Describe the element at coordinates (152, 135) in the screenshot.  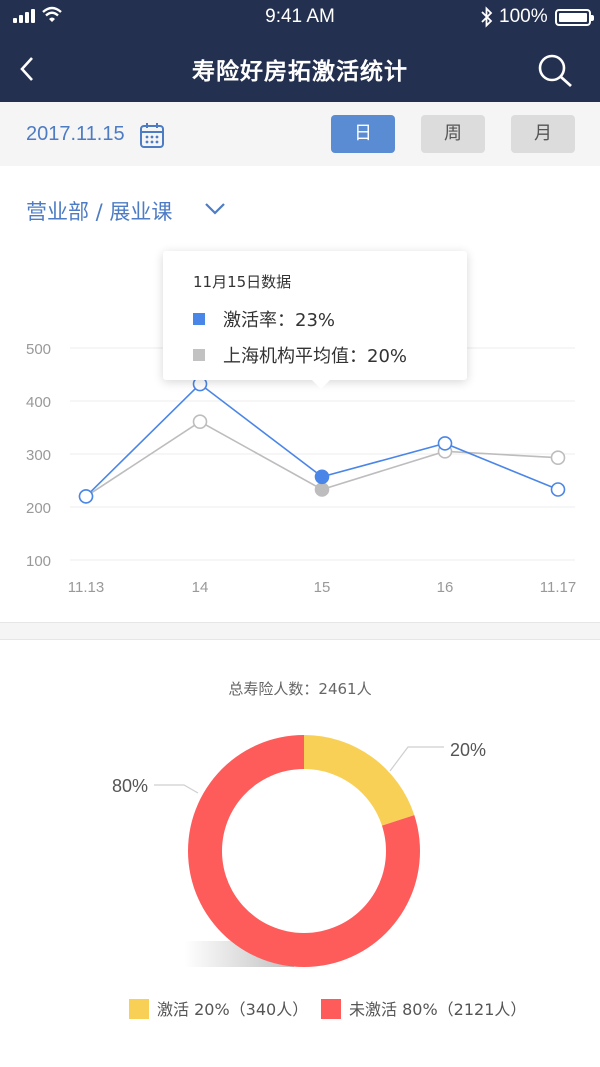
I see `calendar-icon` at that location.